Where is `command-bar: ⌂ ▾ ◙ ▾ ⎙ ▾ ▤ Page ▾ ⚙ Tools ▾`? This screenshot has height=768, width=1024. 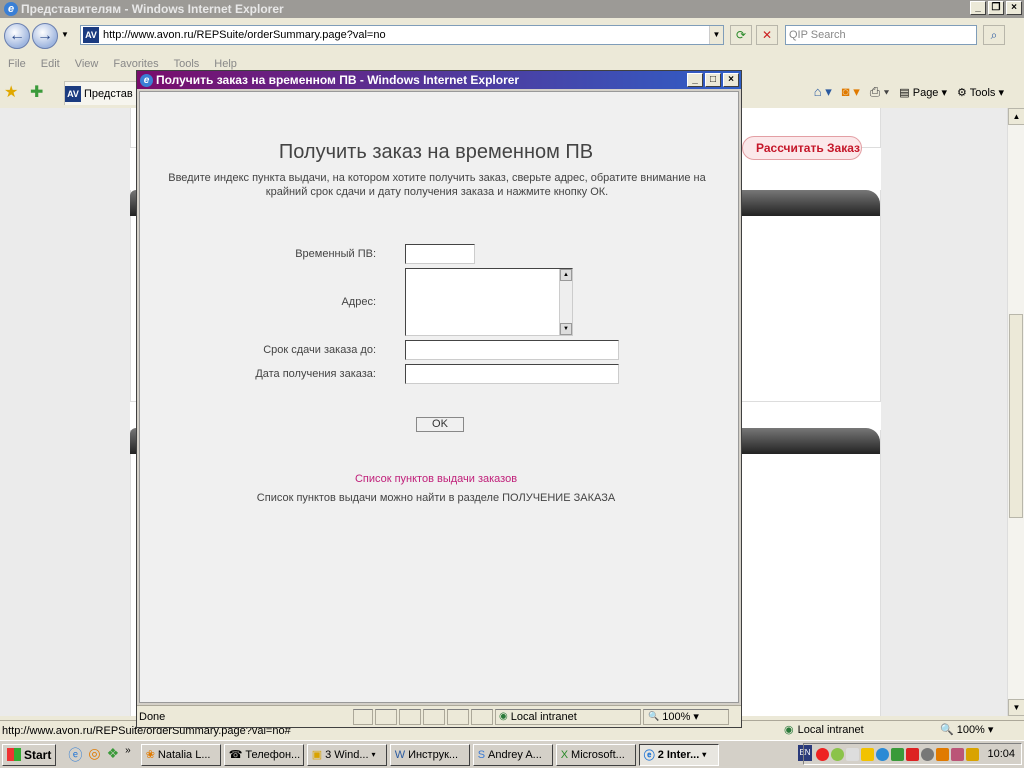 command-bar: ⌂ ▾ ◙ ▾ ⎙ ▾ ▤ Page ▾ ⚙ Tools ▾ is located at coordinates (909, 92).